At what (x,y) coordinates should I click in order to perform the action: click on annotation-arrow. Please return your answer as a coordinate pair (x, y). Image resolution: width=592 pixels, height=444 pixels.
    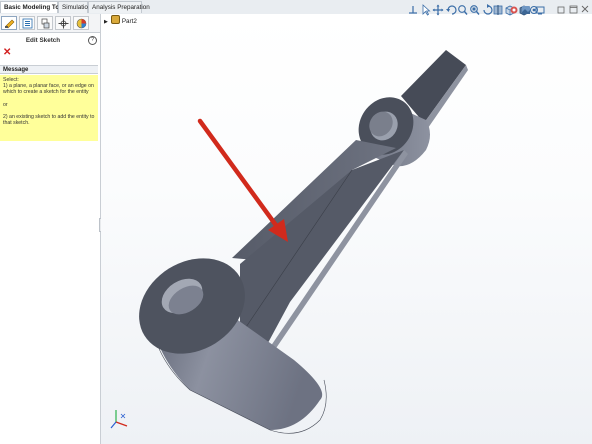
    Looking at the image, I should click on (242, 180).